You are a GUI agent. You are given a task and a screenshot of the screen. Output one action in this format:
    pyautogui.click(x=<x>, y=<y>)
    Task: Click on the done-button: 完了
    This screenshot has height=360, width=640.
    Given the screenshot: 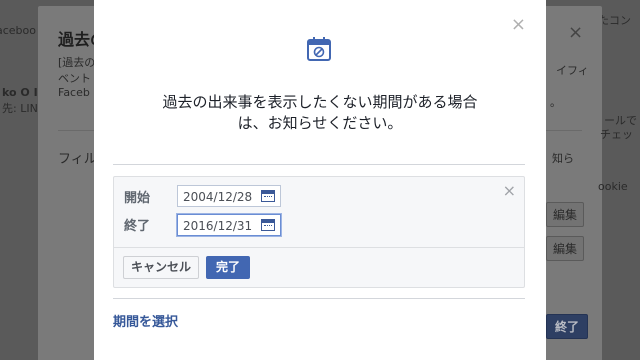 What is the action you would take?
    pyautogui.click(x=228, y=267)
    